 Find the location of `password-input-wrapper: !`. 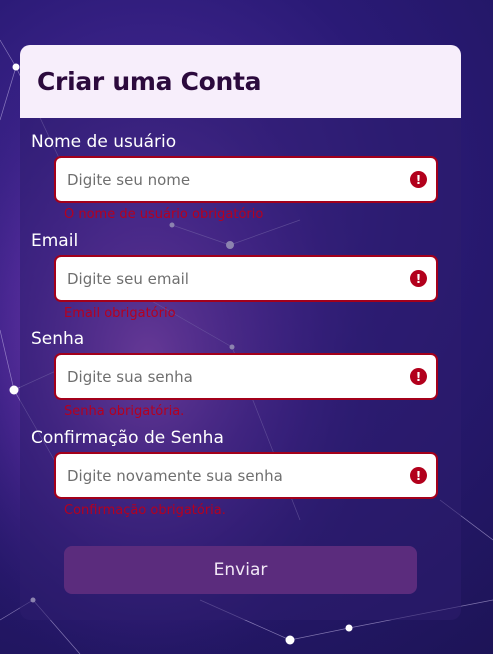

password-input-wrapper: ! is located at coordinates (246, 376).